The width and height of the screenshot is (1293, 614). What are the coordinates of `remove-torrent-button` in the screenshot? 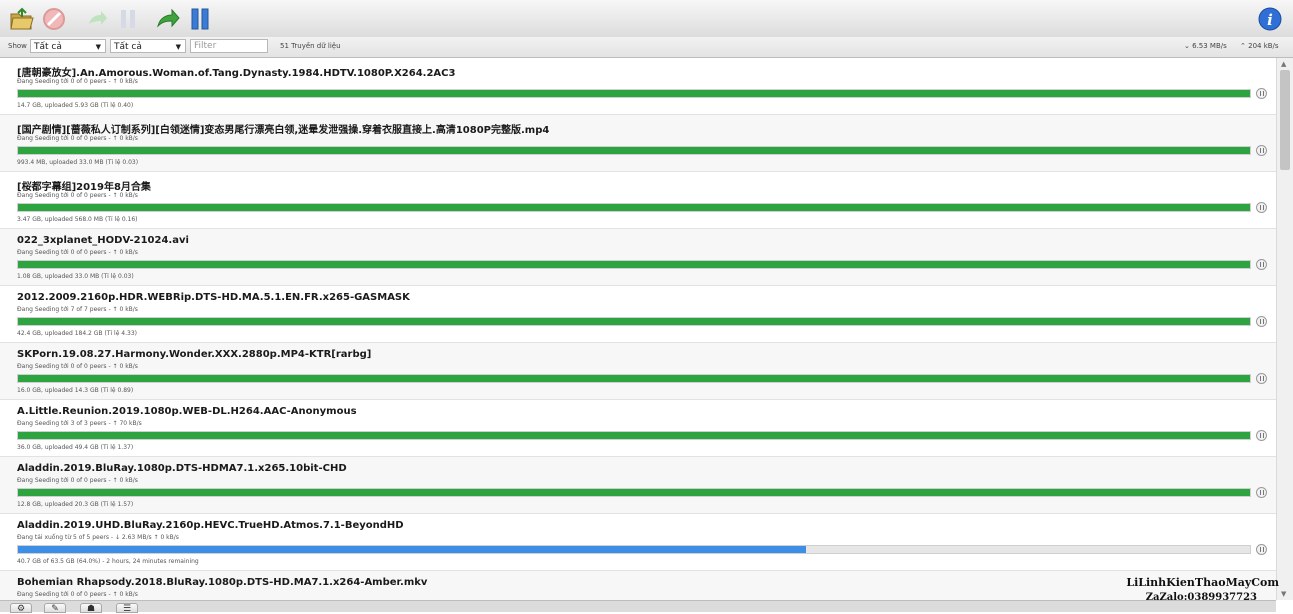 It's located at (54, 19).